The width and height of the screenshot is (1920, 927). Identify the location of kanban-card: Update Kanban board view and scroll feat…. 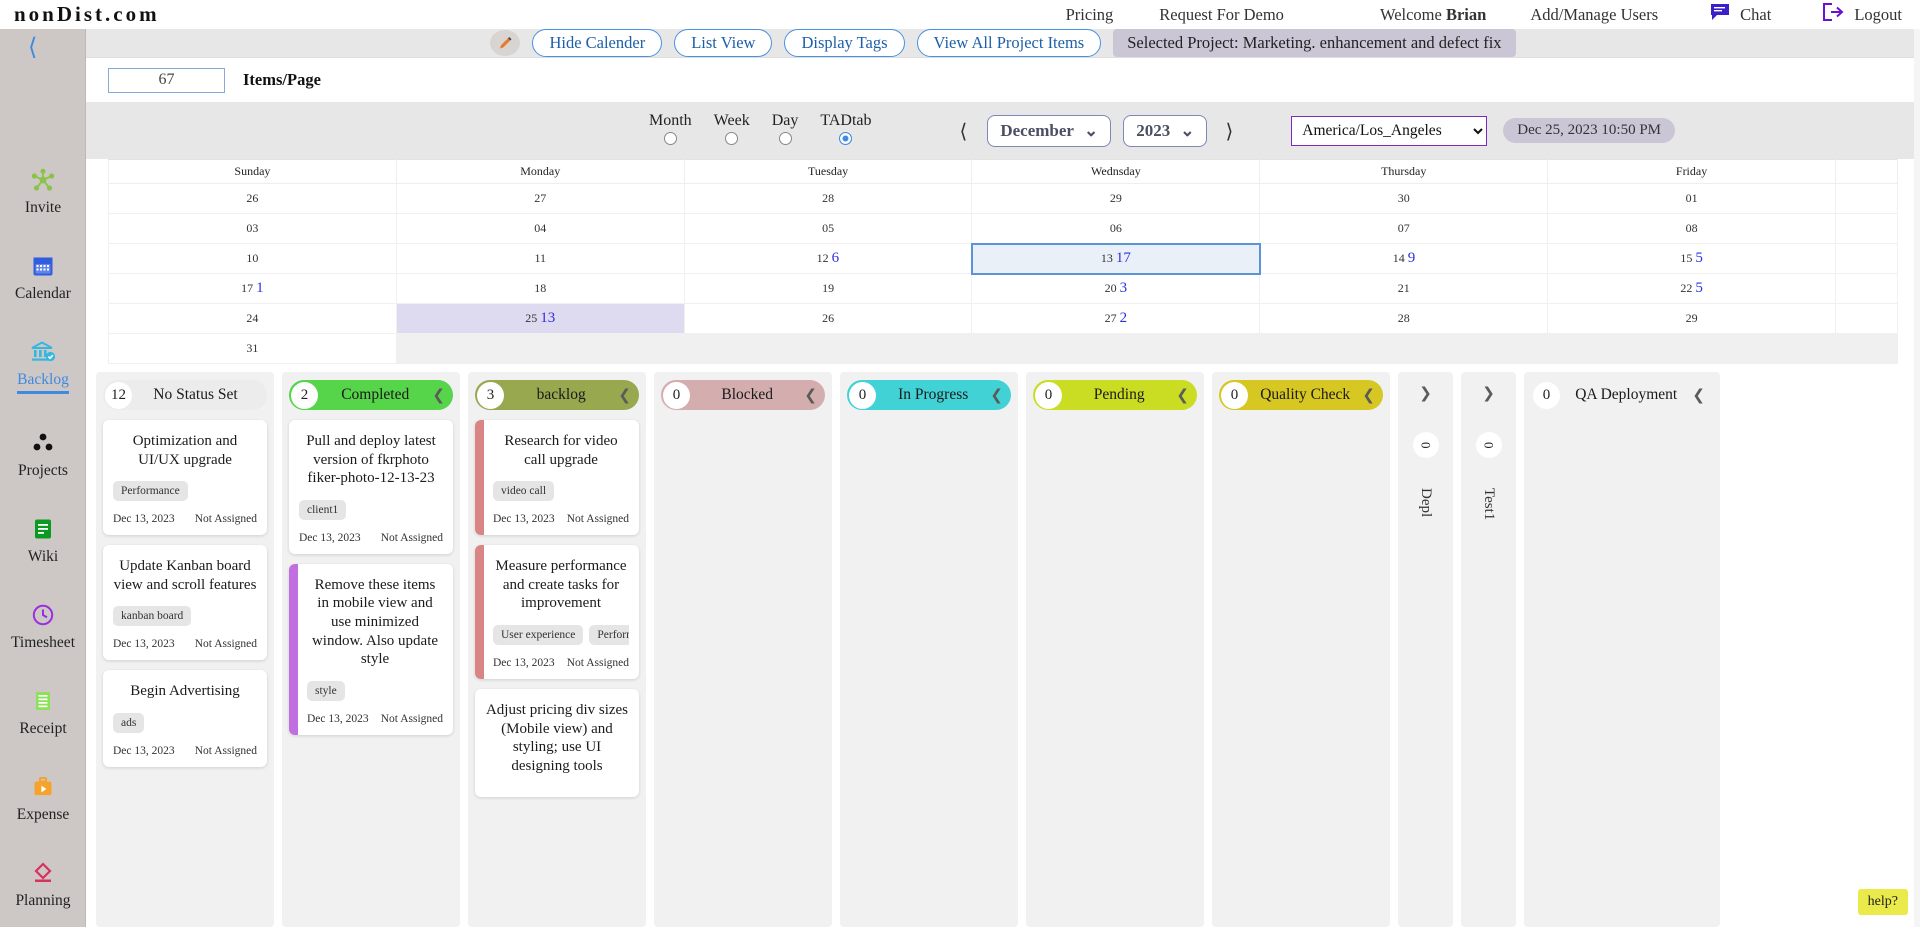
(185, 603).